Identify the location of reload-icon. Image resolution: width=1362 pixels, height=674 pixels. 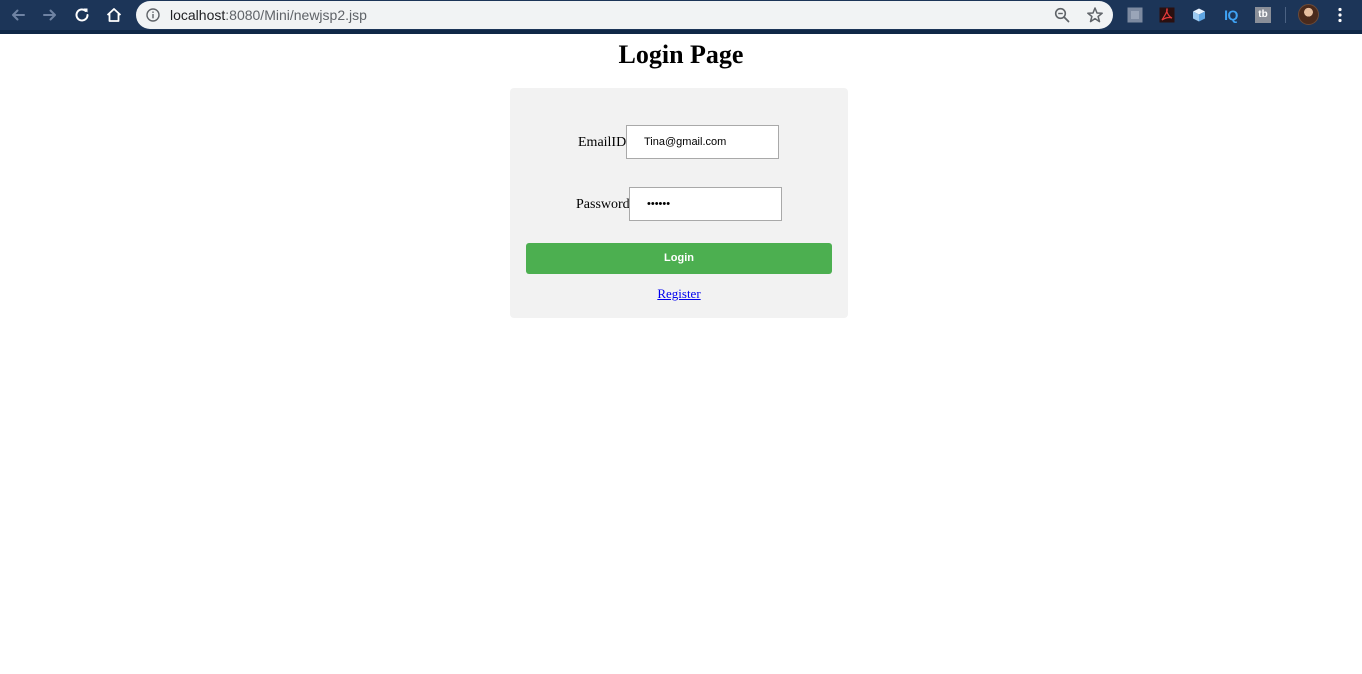
(82, 15).